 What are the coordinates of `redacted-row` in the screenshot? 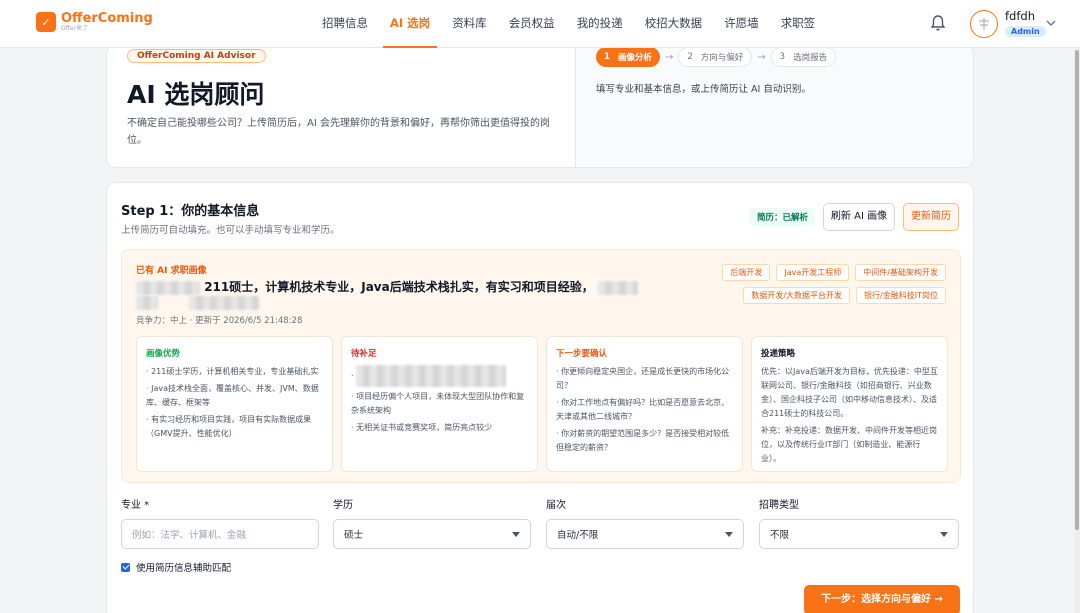 It's located at (198, 301).